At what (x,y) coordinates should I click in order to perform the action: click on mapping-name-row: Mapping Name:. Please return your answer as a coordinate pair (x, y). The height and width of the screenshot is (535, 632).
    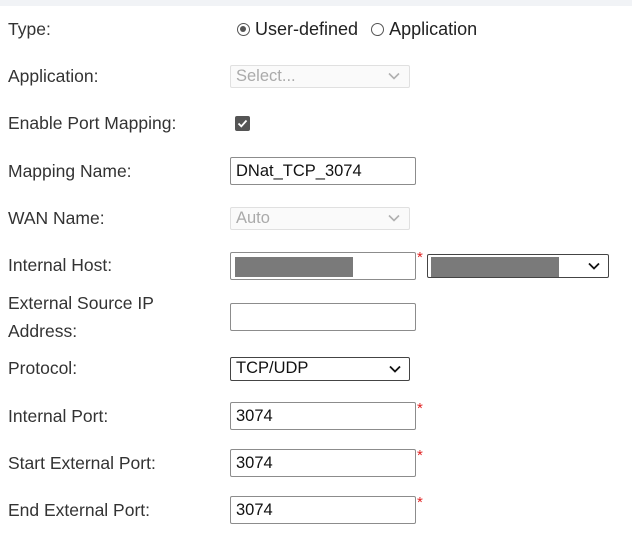
    Looking at the image, I should click on (316, 172).